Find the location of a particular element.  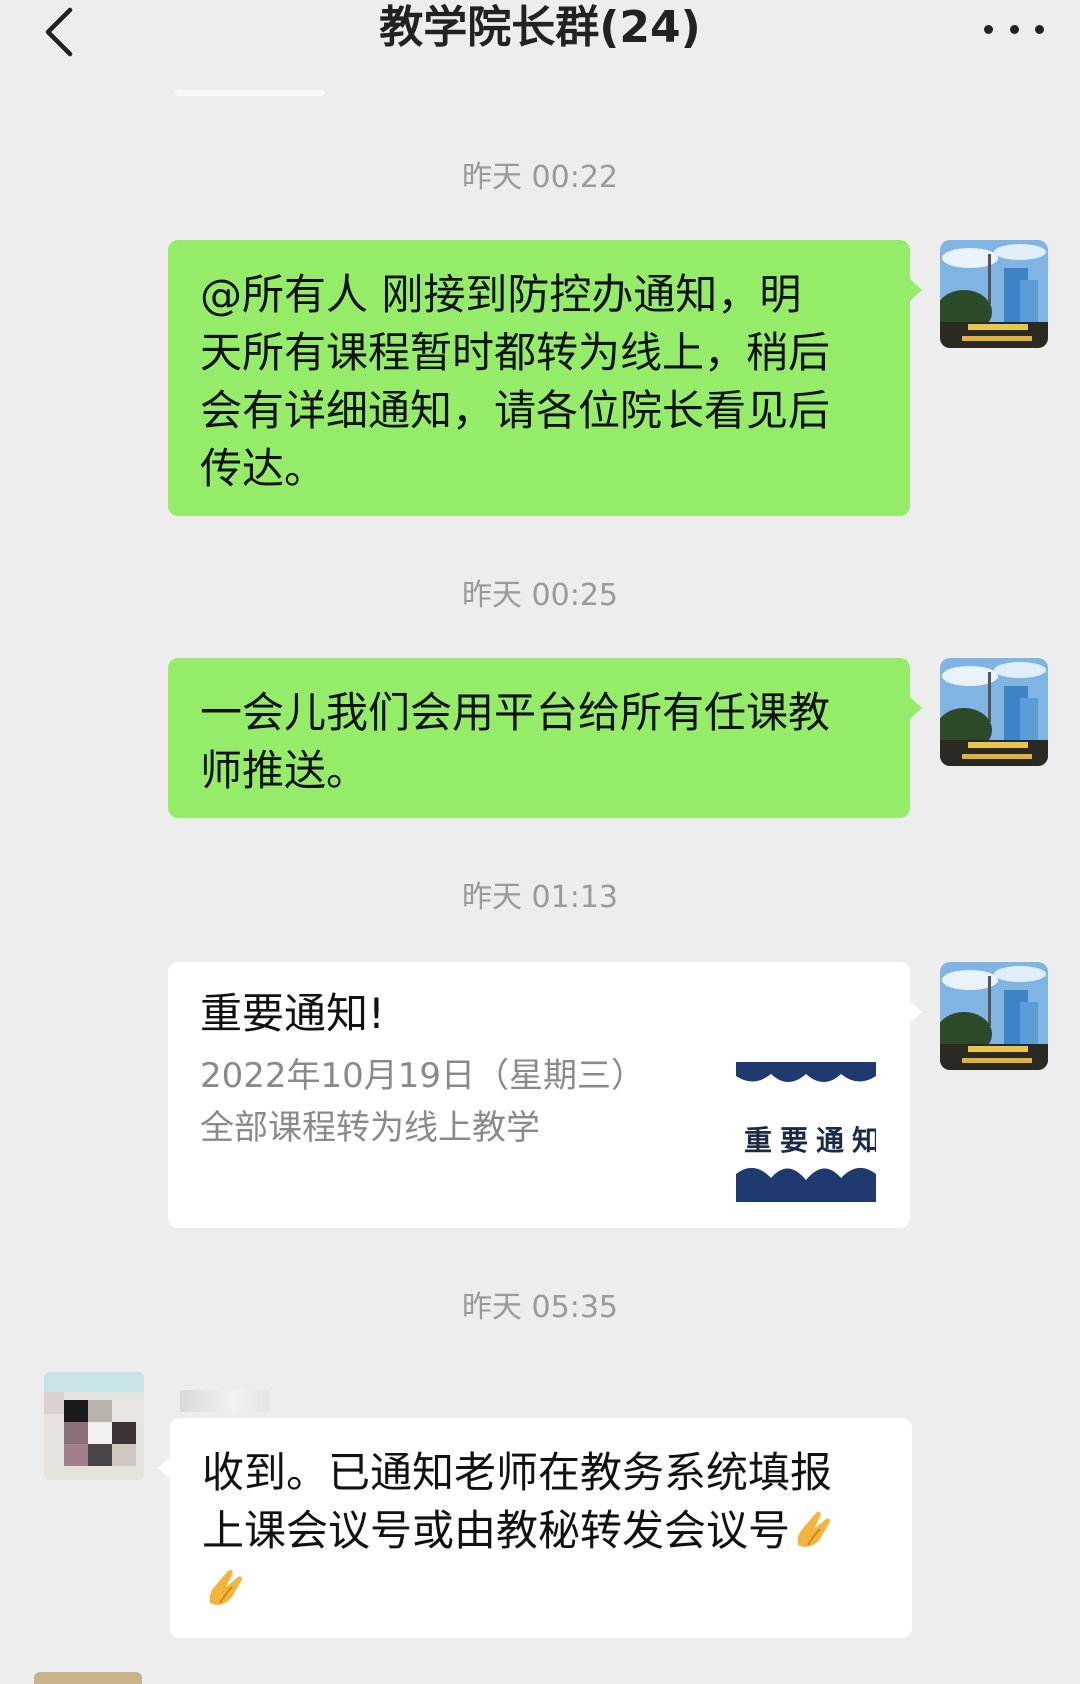

link-card: 重要通知! 2022年10月19日（星期三） 全部课程转为线上教学 重要通知 is located at coordinates (545, 1095).